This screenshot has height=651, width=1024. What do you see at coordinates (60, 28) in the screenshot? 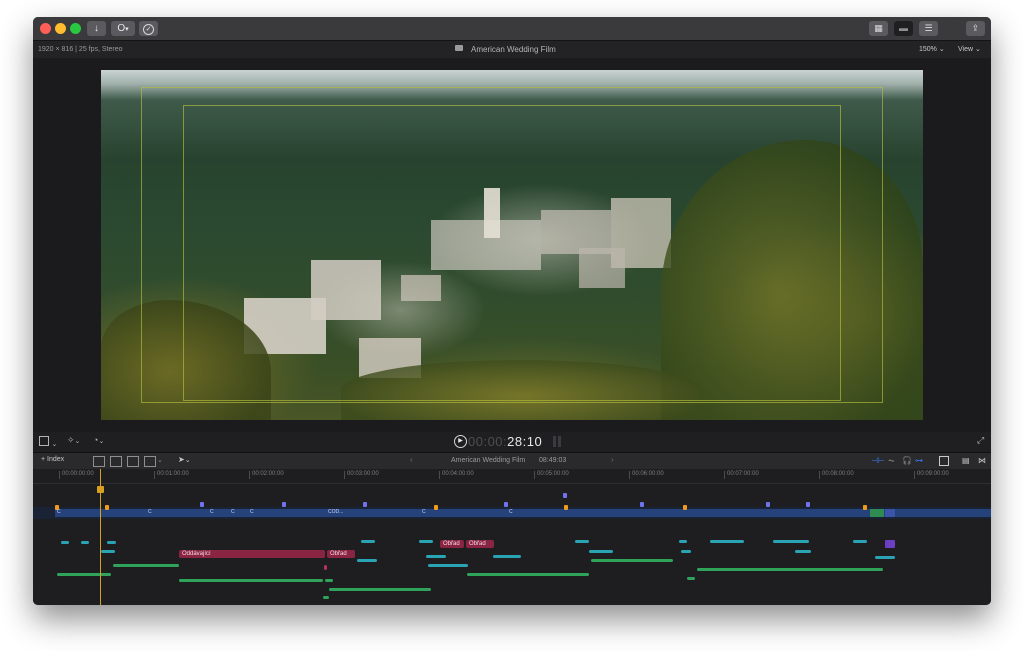
I see `minimize-window-button` at bounding box center [60, 28].